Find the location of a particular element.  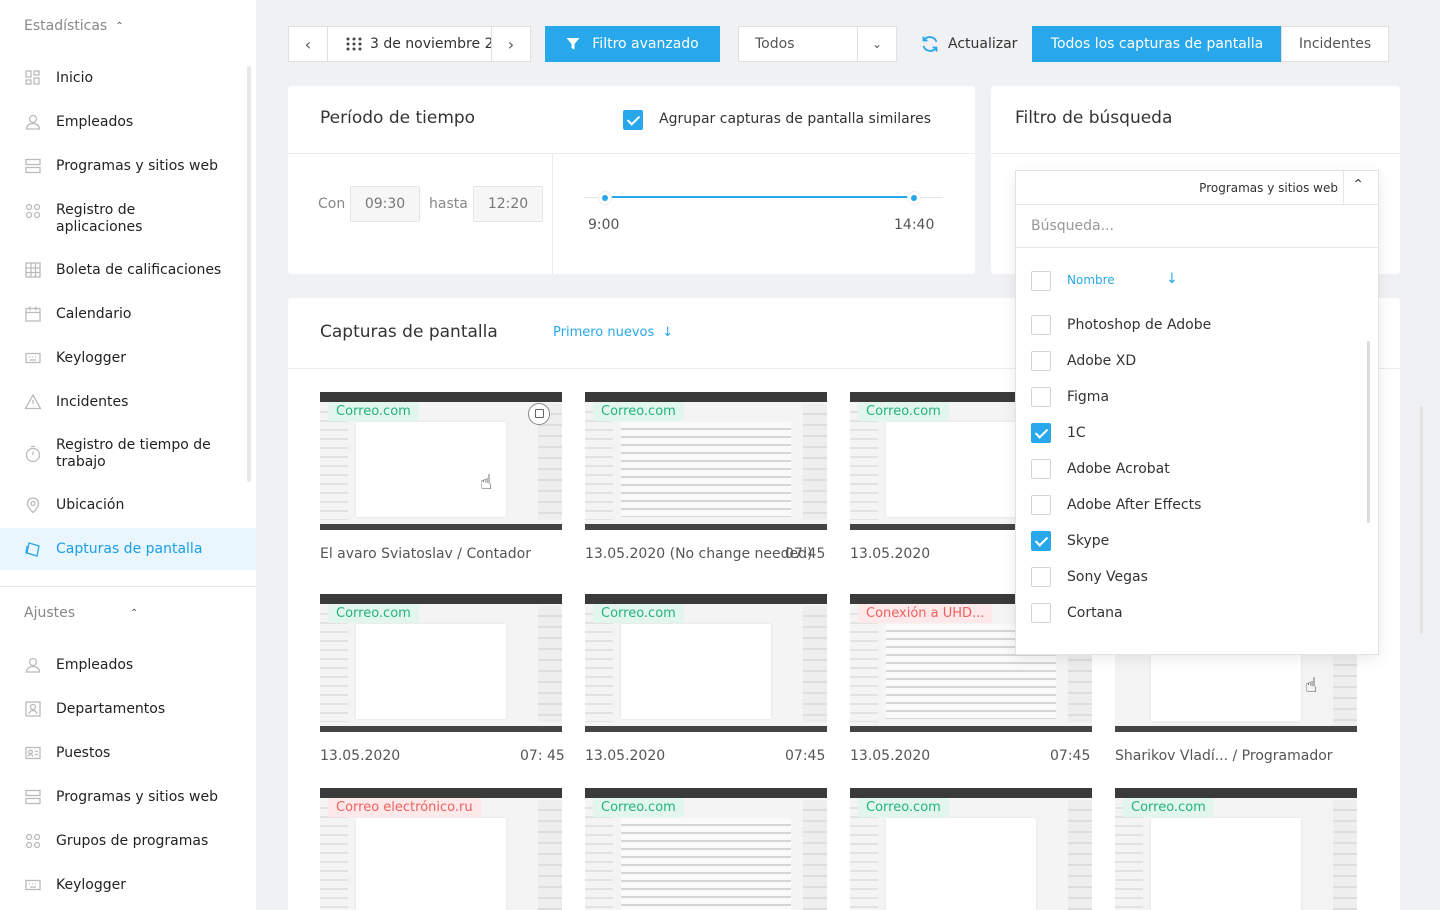

option-label: 1C is located at coordinates (1076, 433).